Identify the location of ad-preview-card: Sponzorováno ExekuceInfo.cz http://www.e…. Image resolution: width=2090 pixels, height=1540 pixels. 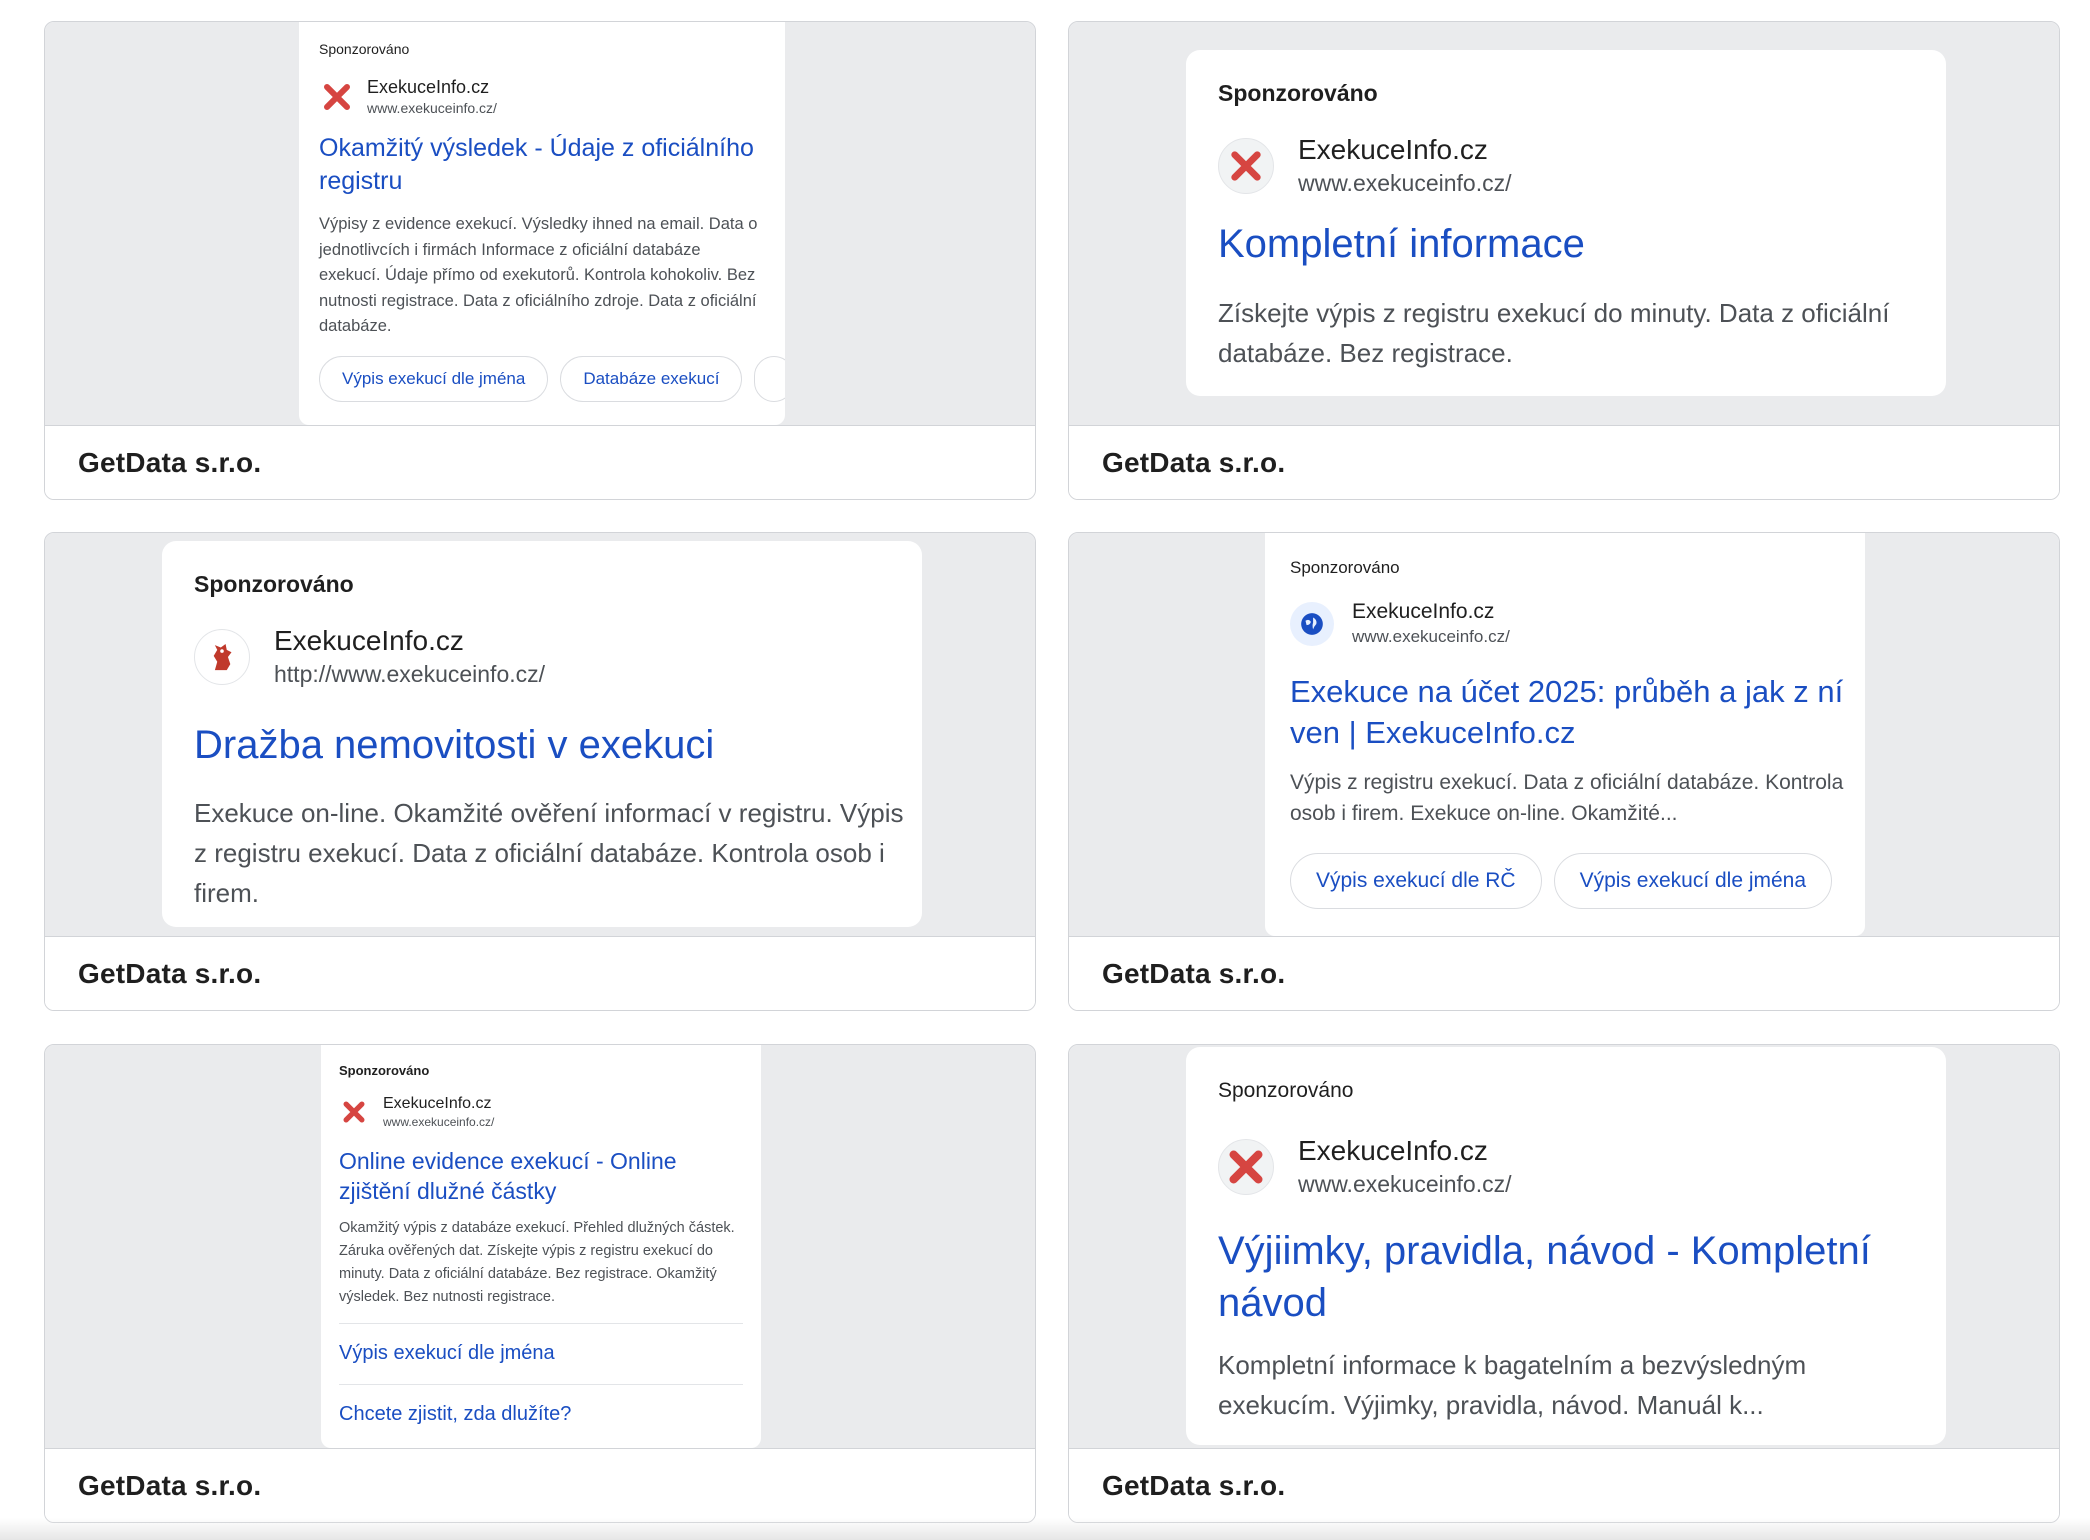
(540, 771).